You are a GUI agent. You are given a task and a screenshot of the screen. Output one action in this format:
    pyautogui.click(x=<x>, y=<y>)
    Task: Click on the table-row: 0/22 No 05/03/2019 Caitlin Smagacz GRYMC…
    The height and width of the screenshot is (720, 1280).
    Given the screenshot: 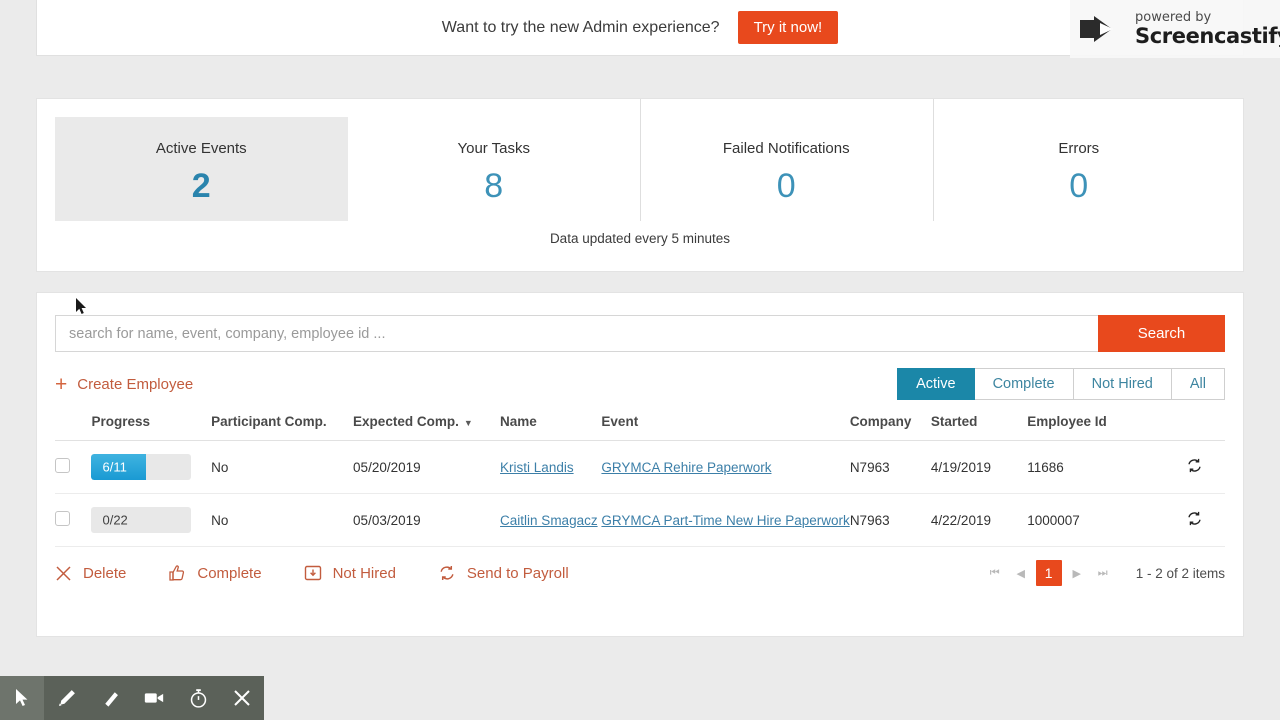 What is the action you would take?
    pyautogui.click(x=640, y=520)
    